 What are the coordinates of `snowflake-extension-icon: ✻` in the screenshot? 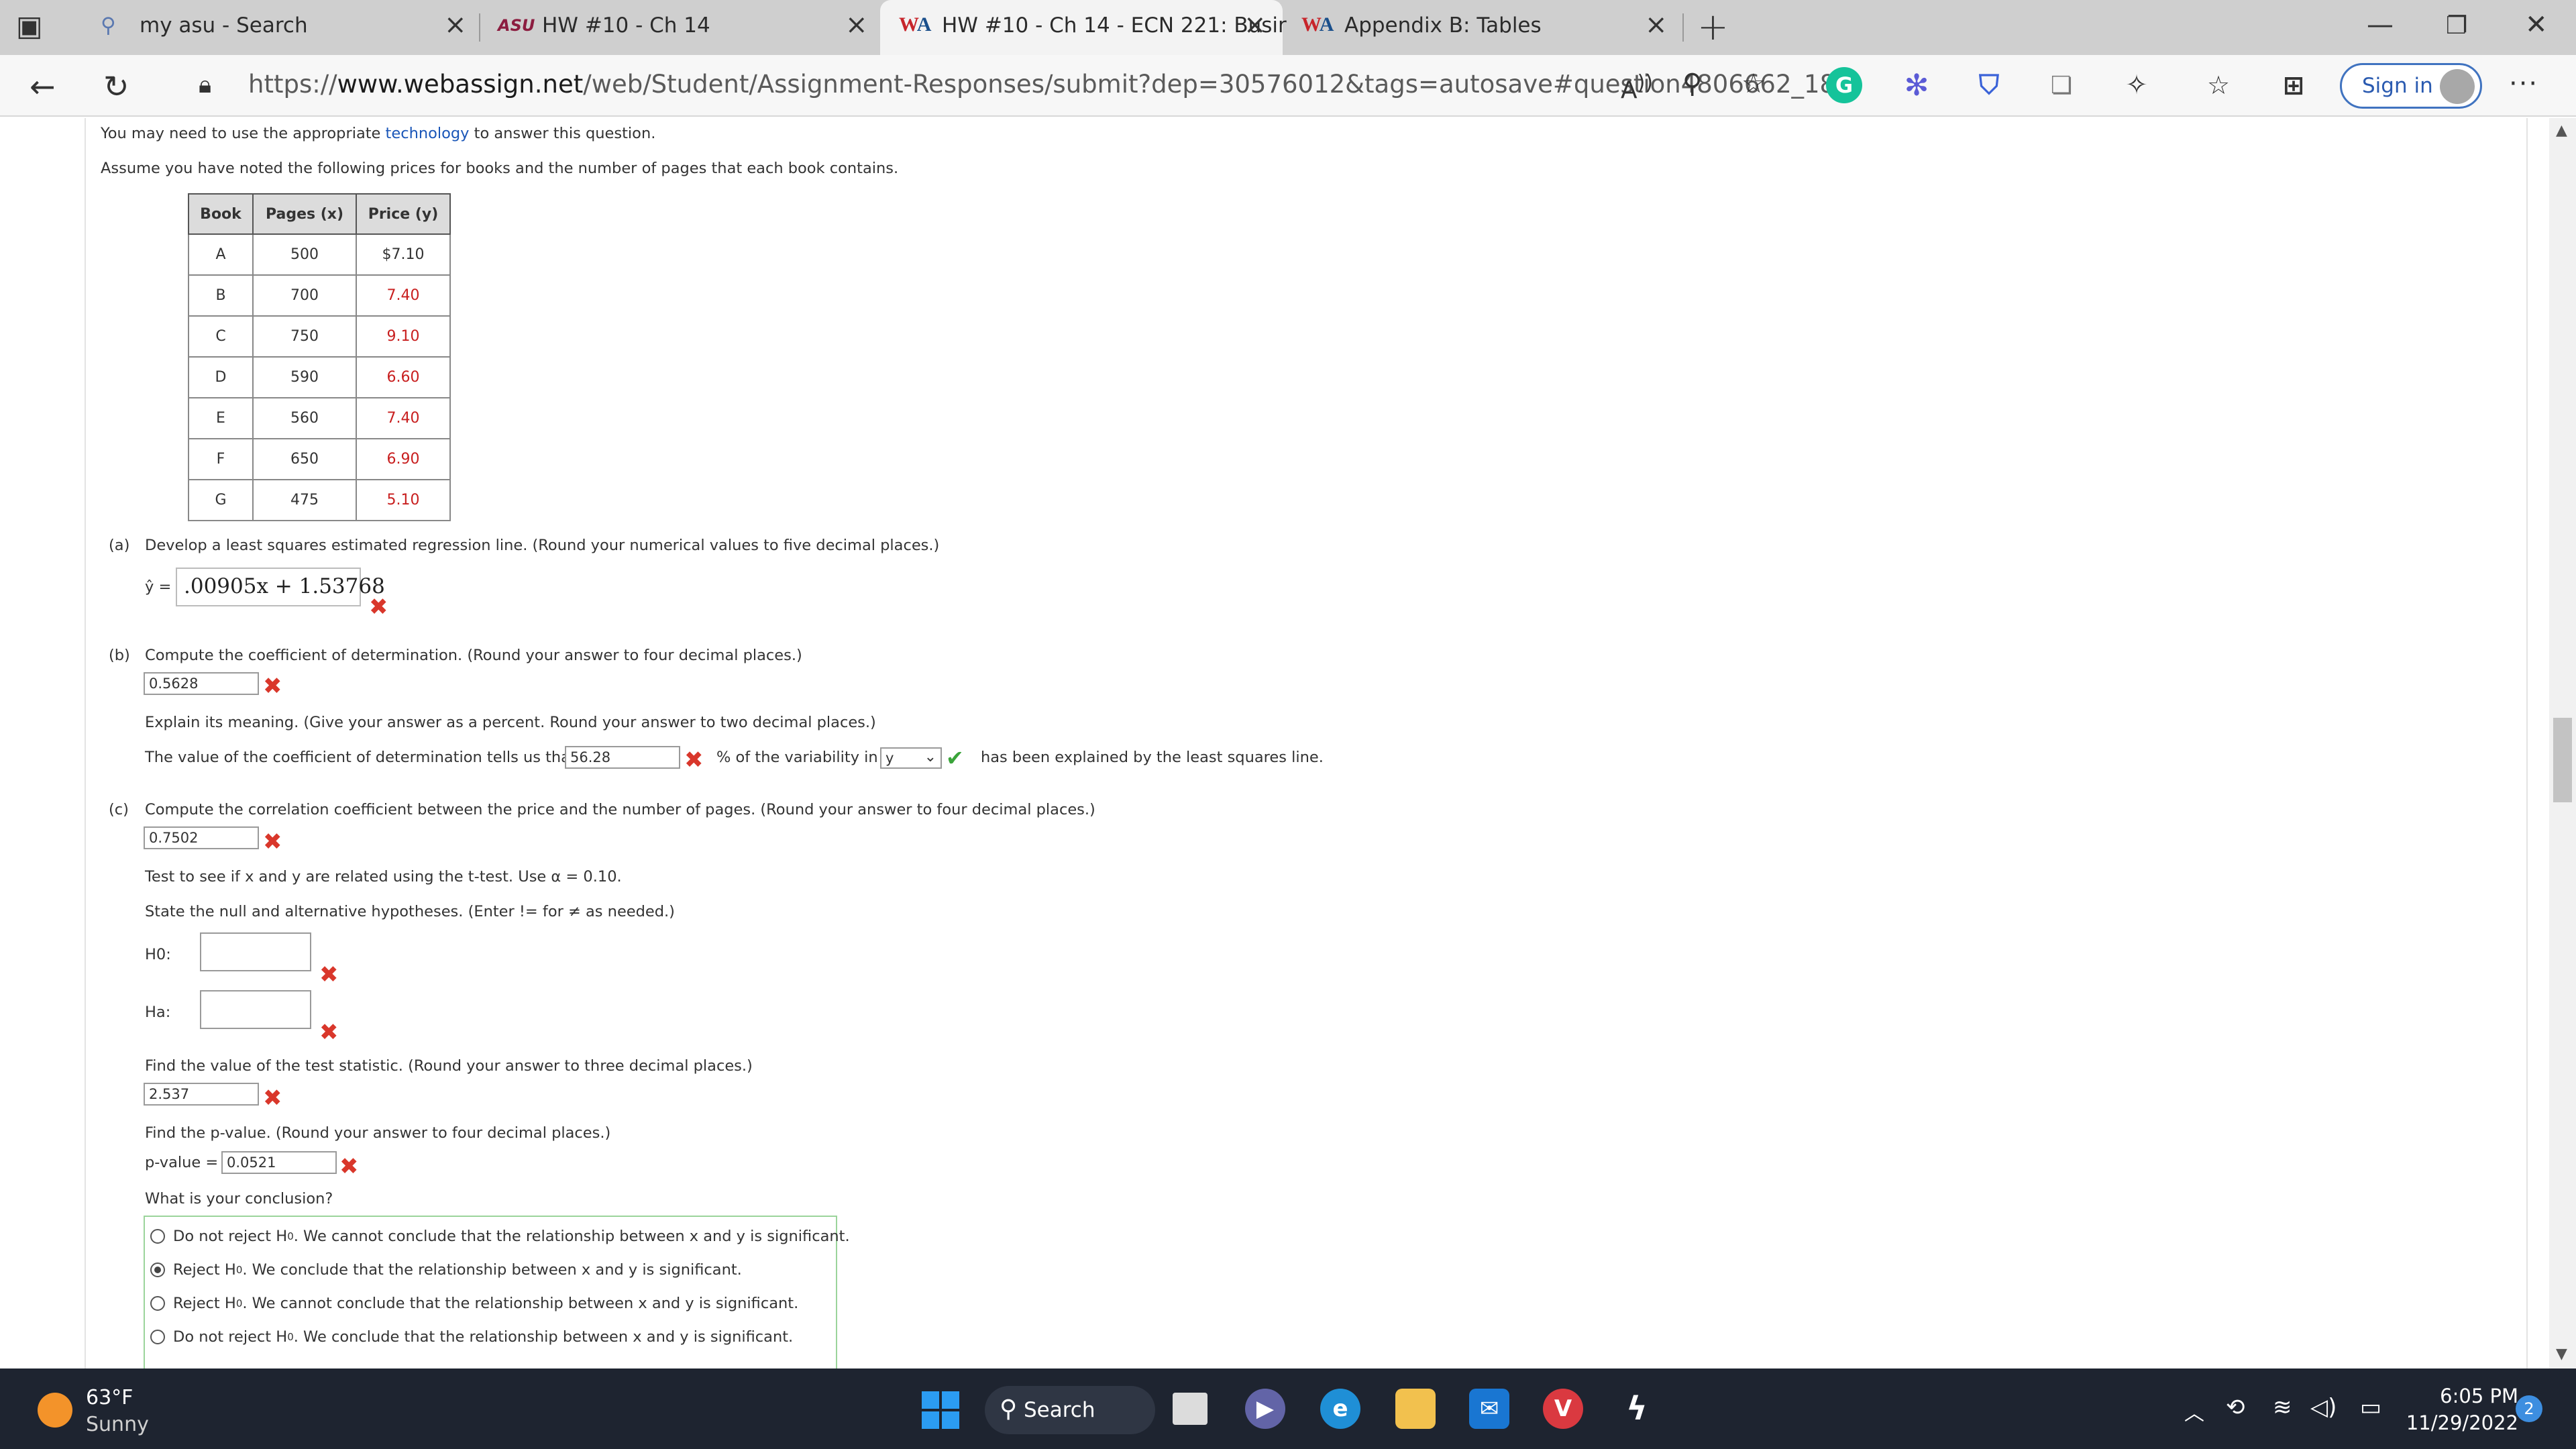 It's located at (1916, 85).